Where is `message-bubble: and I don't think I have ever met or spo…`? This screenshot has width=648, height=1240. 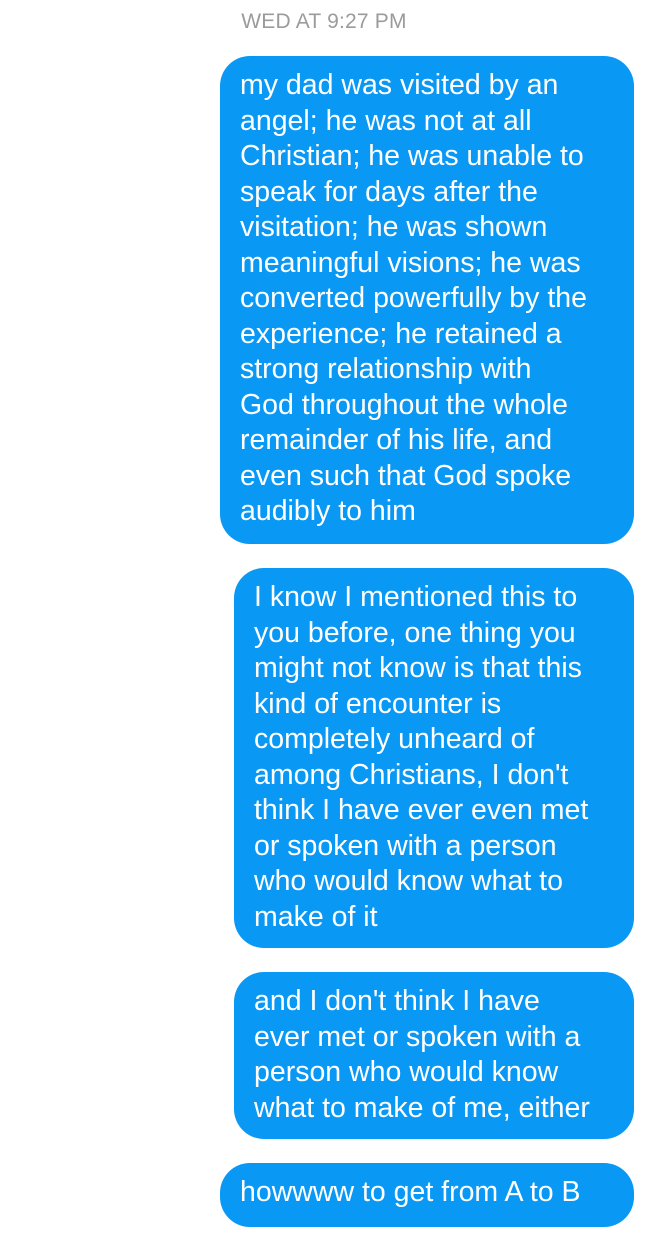 message-bubble: and I don't think I have ever met or spo… is located at coordinates (434, 1055).